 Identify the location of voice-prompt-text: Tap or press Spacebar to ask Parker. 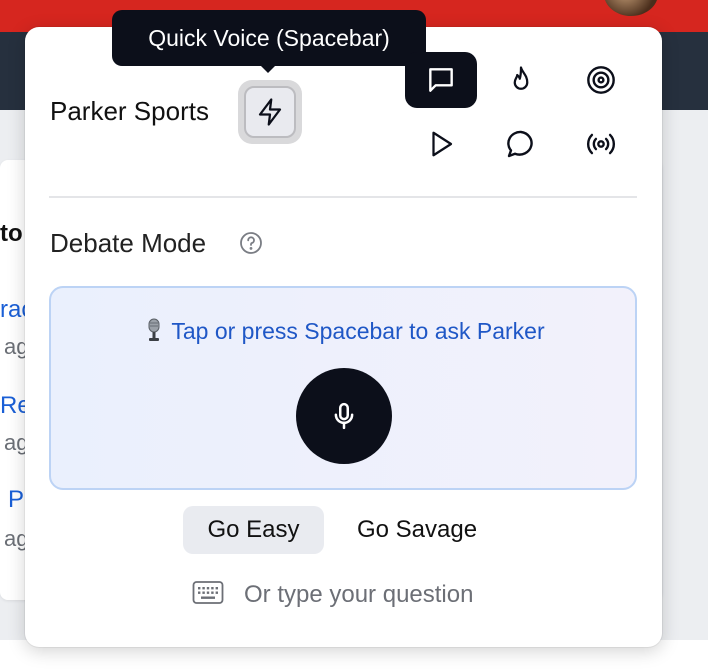
(358, 331).